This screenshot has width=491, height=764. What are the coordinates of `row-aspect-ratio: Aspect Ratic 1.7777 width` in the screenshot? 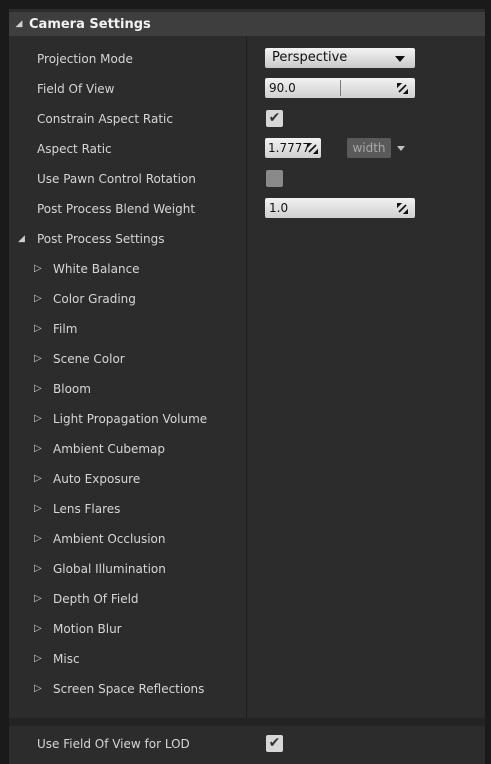 It's located at (247, 149).